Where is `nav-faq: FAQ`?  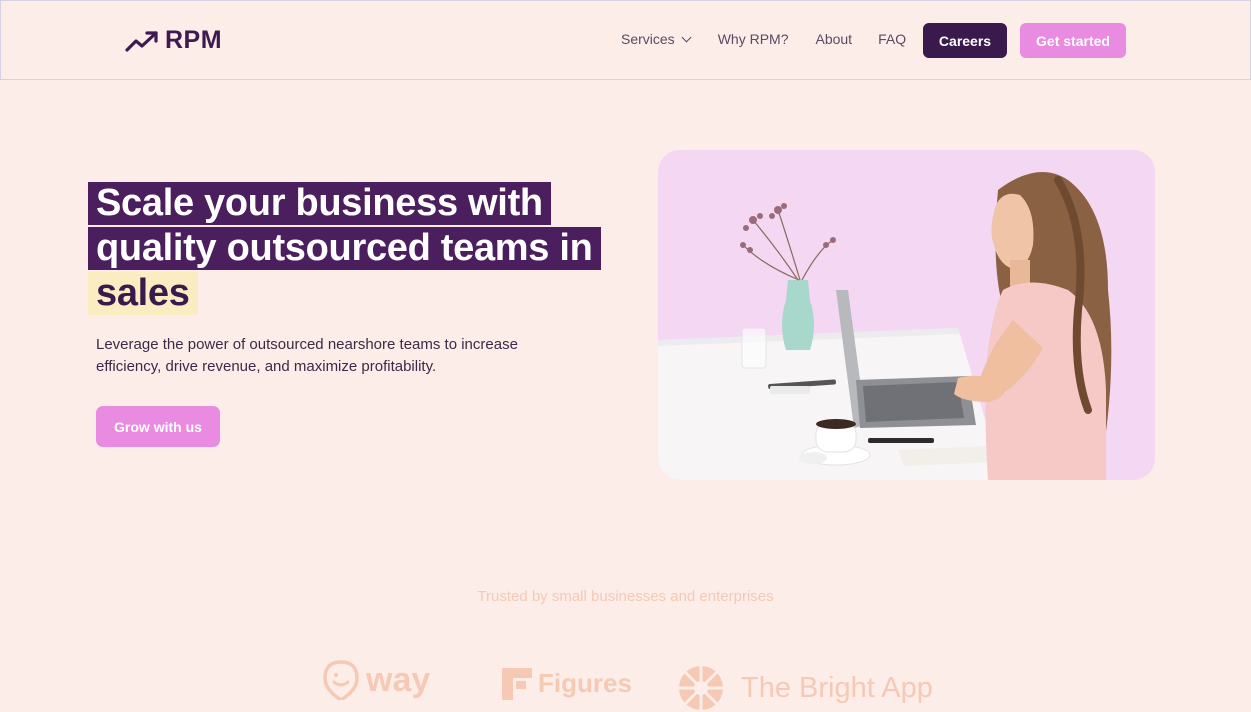
nav-faq: FAQ is located at coordinates (892, 39).